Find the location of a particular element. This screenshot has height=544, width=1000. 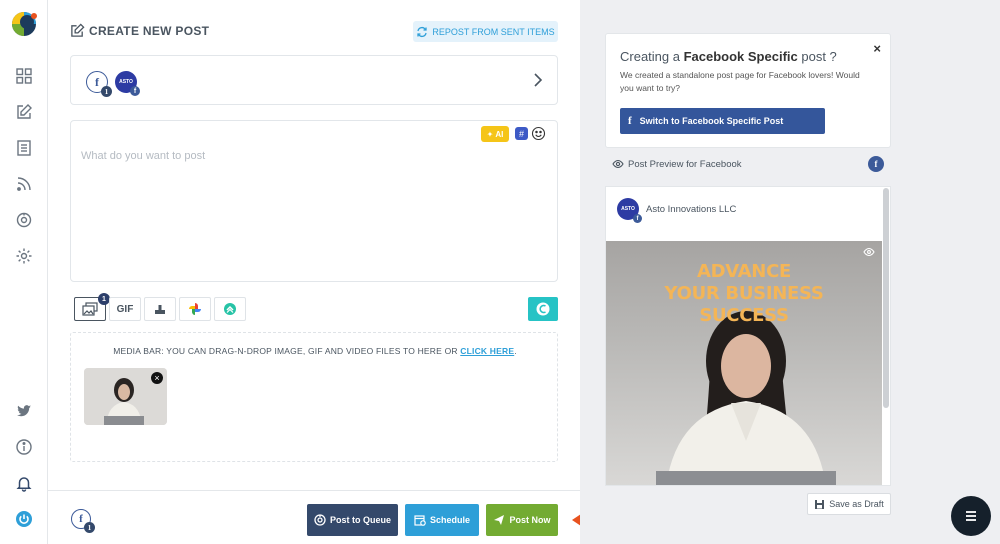

chevron-up-circle-icon is located at coordinates (230, 309).